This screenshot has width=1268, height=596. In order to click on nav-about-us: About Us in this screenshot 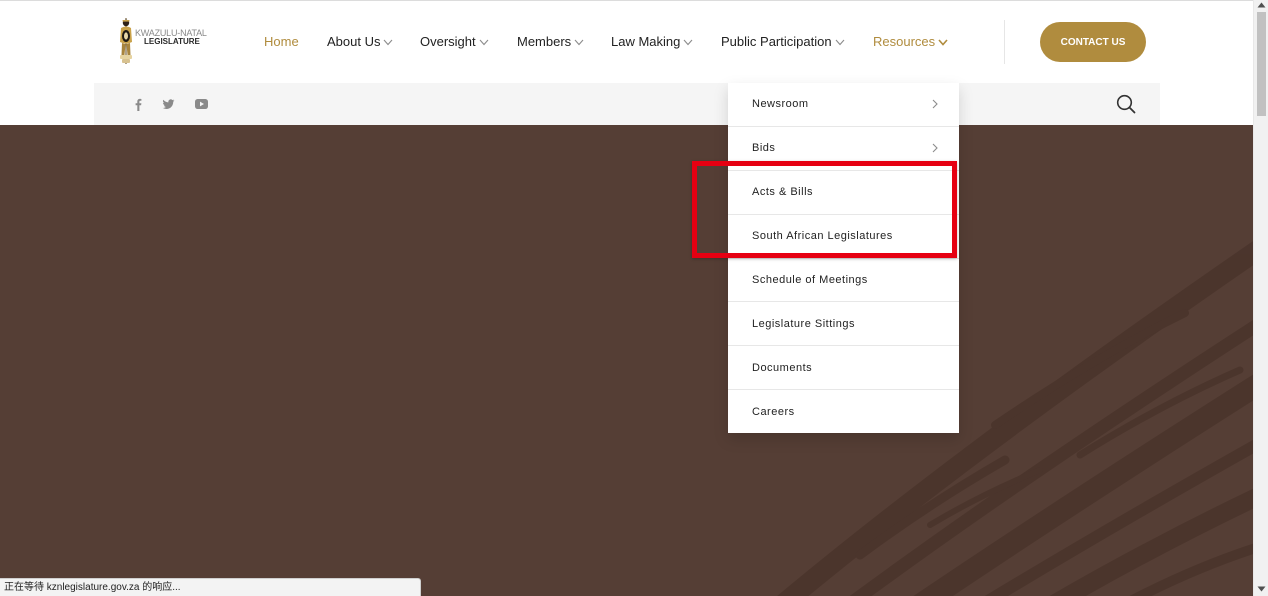, I will do `click(360, 42)`.